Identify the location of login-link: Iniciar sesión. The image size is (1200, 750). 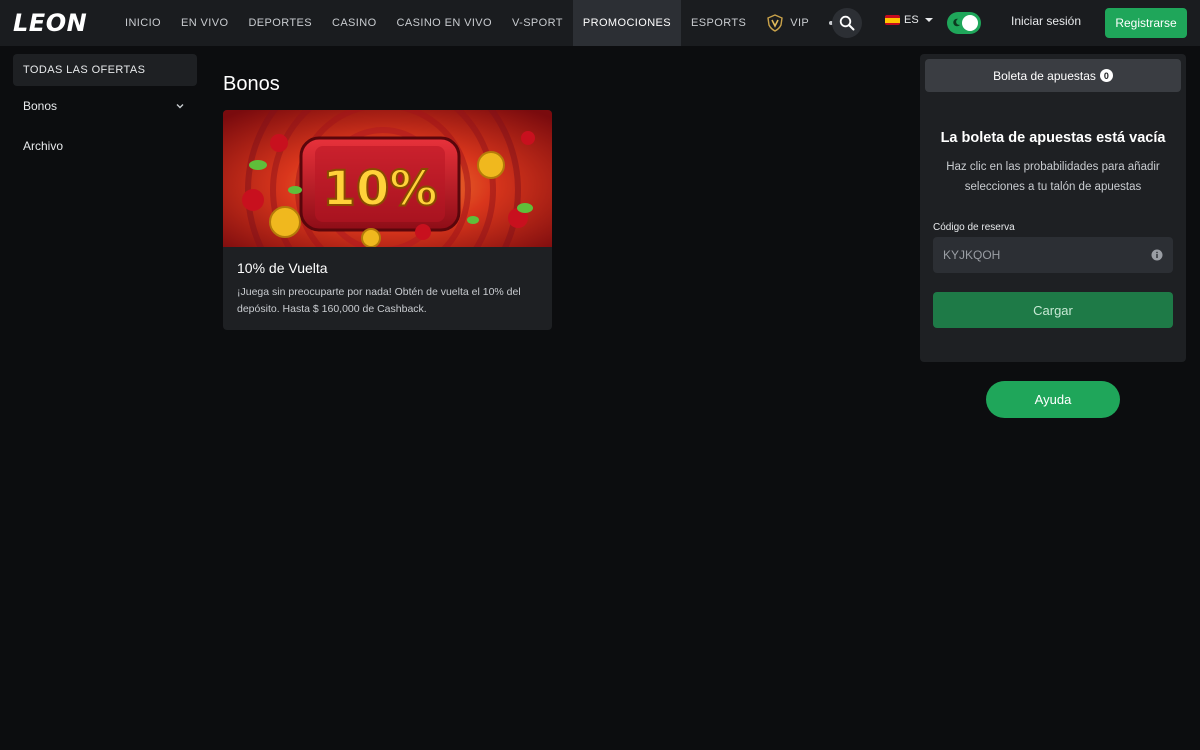
(1046, 21).